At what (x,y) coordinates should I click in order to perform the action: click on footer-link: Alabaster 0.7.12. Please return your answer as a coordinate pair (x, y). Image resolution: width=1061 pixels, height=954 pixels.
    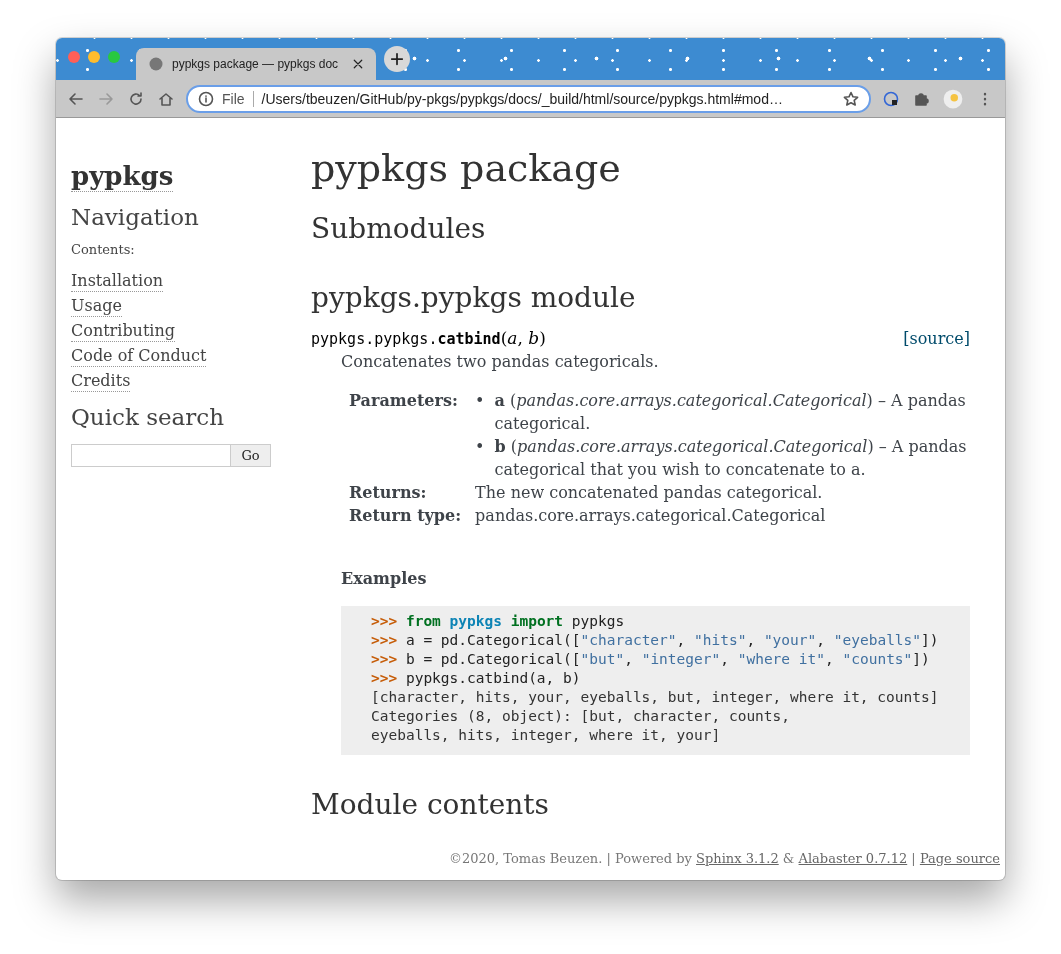
    Looking at the image, I should click on (853, 858).